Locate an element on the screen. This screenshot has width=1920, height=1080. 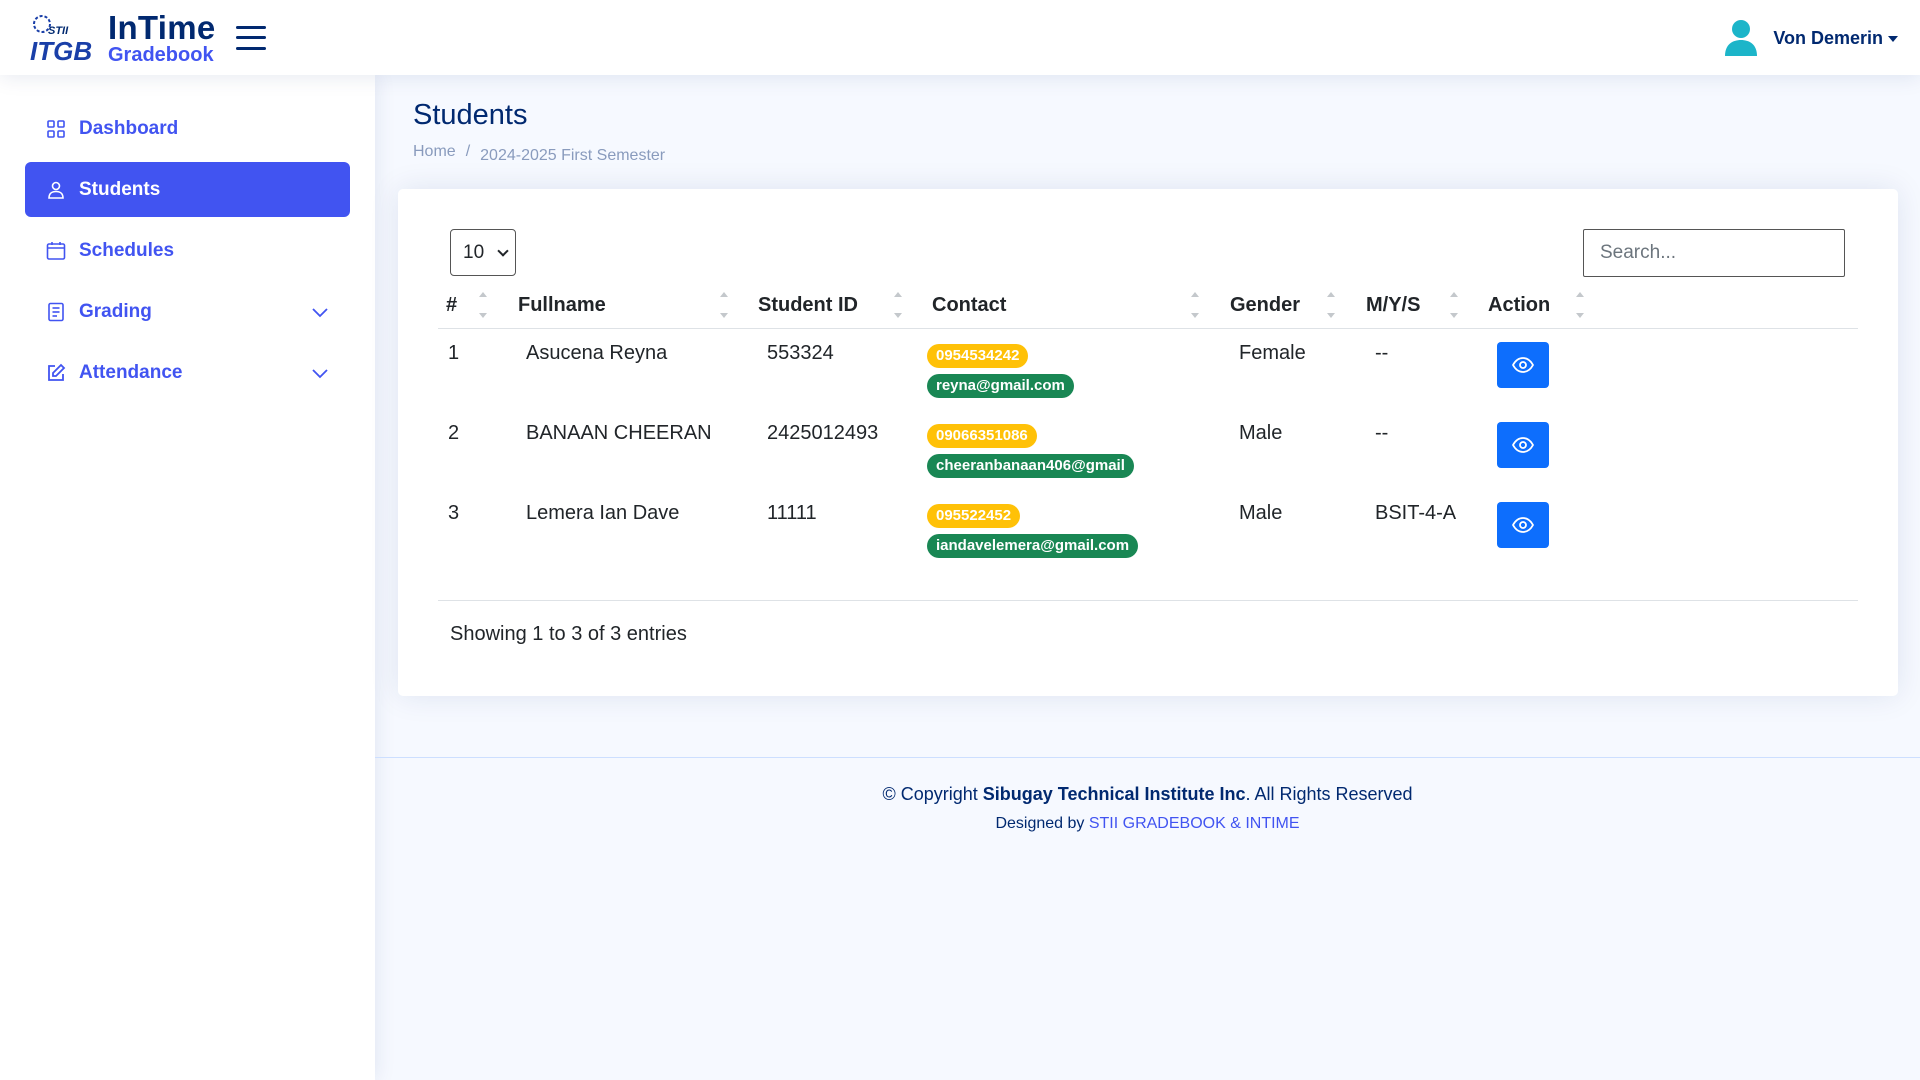
phone-badge: 09066351086 is located at coordinates (982, 436).